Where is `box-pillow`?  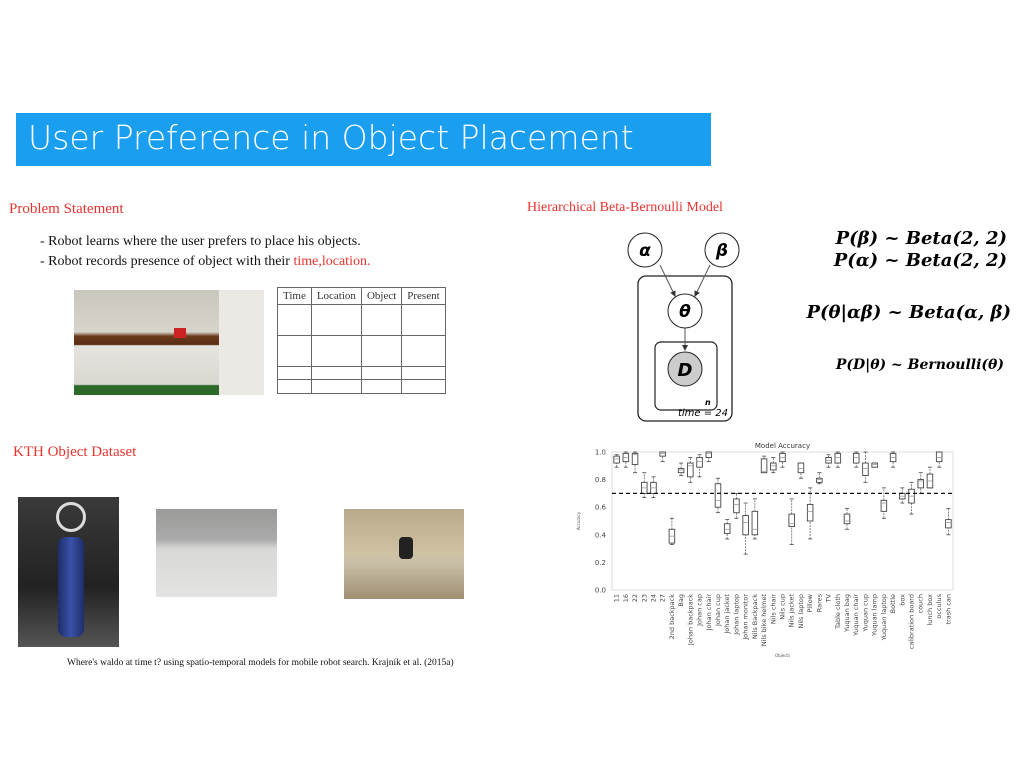
box-pillow is located at coordinates (810, 512).